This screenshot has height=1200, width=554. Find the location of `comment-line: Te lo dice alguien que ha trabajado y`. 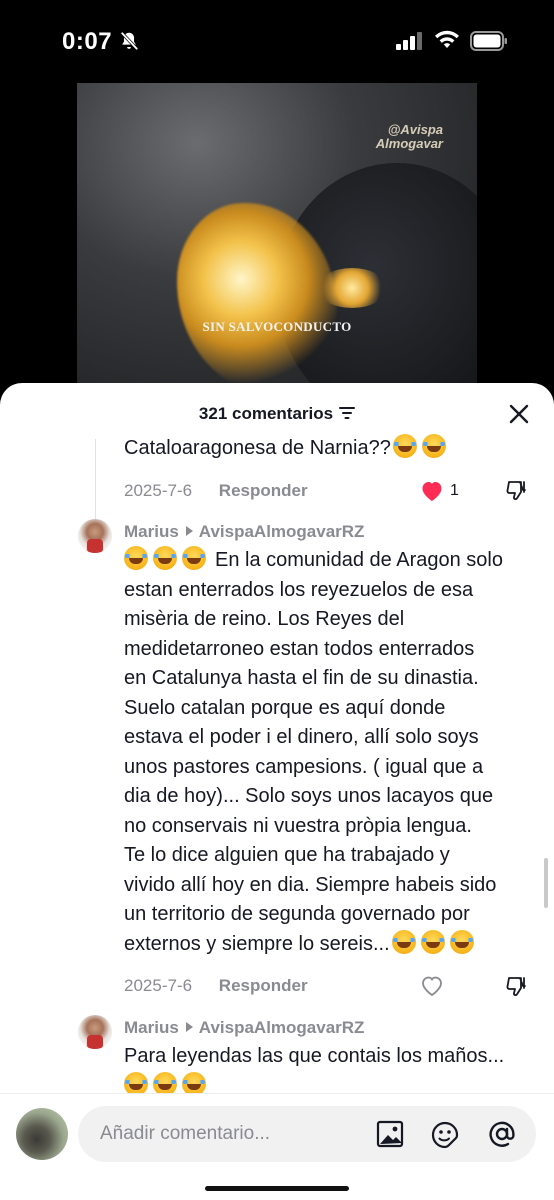

comment-line: Te lo dice alguien que ha trabajado y is located at coordinates (287, 855).